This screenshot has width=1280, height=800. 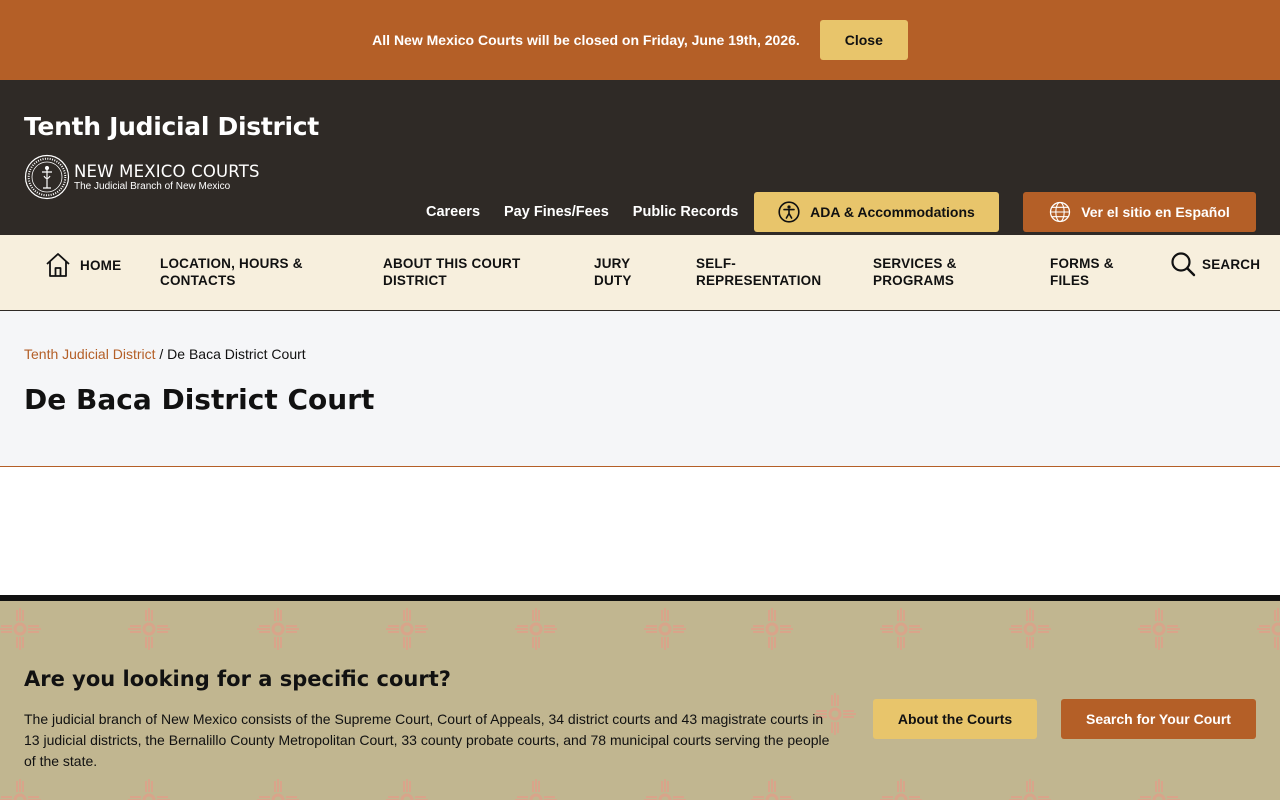 I want to click on ada-accommodations-button: ADA & Accommodations, so click(x=876, y=212).